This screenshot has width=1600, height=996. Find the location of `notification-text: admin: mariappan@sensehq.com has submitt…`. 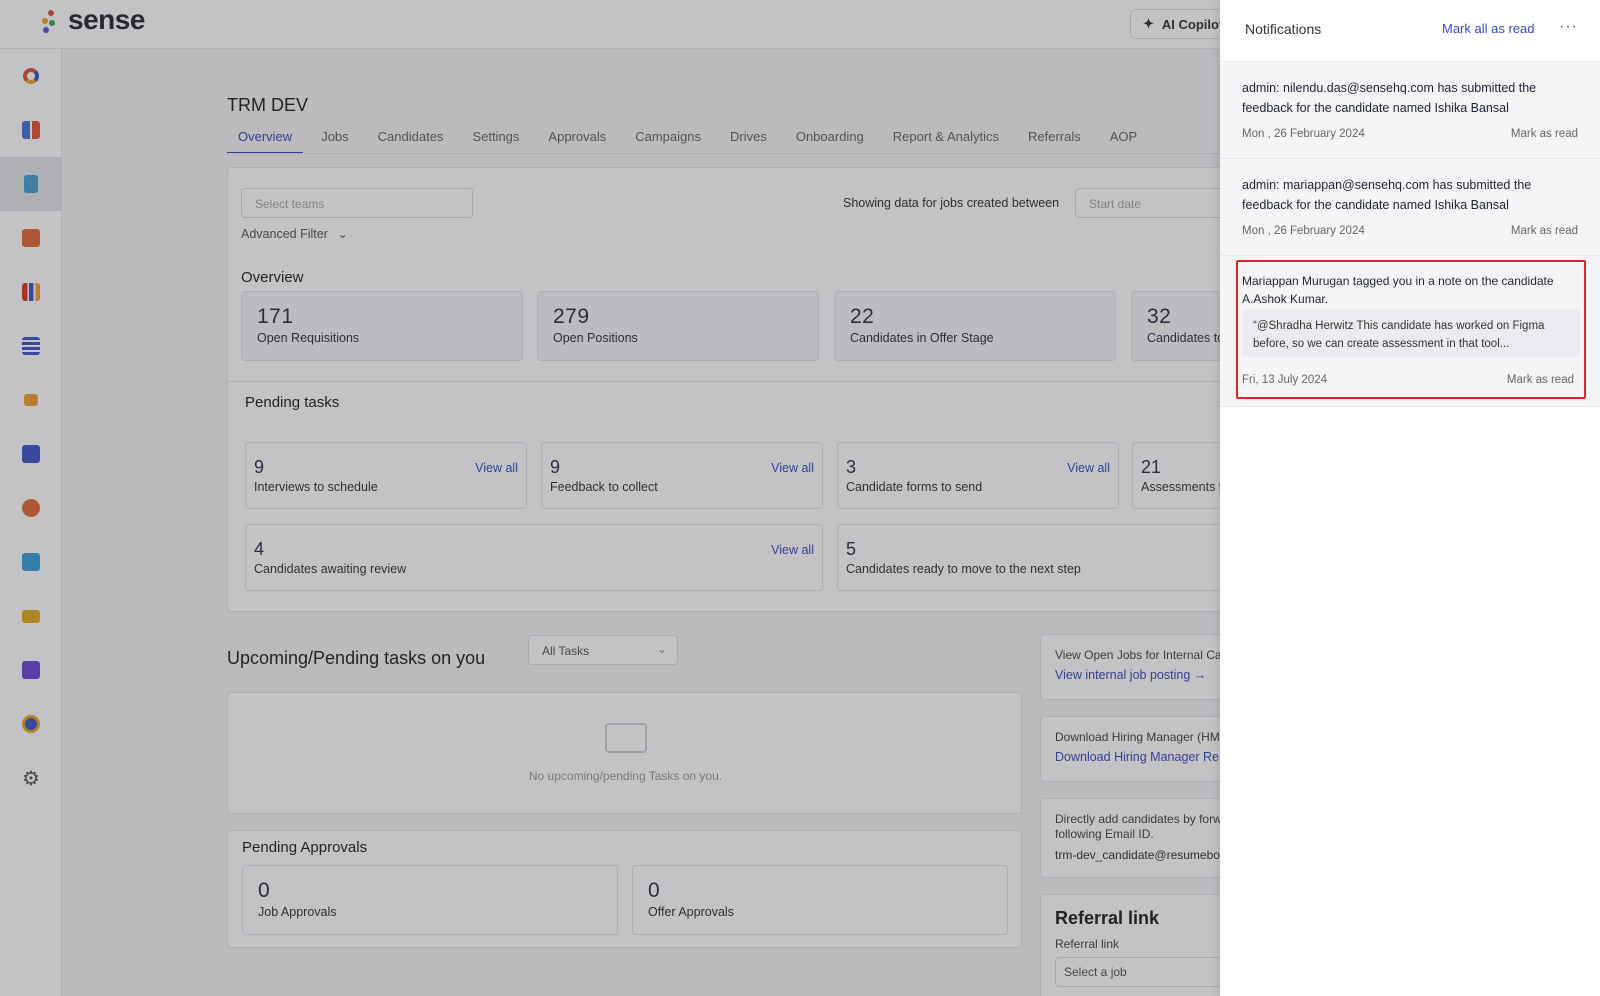

notification-text: admin: mariappan@sensehq.com has submitt… is located at coordinates (1387, 195).